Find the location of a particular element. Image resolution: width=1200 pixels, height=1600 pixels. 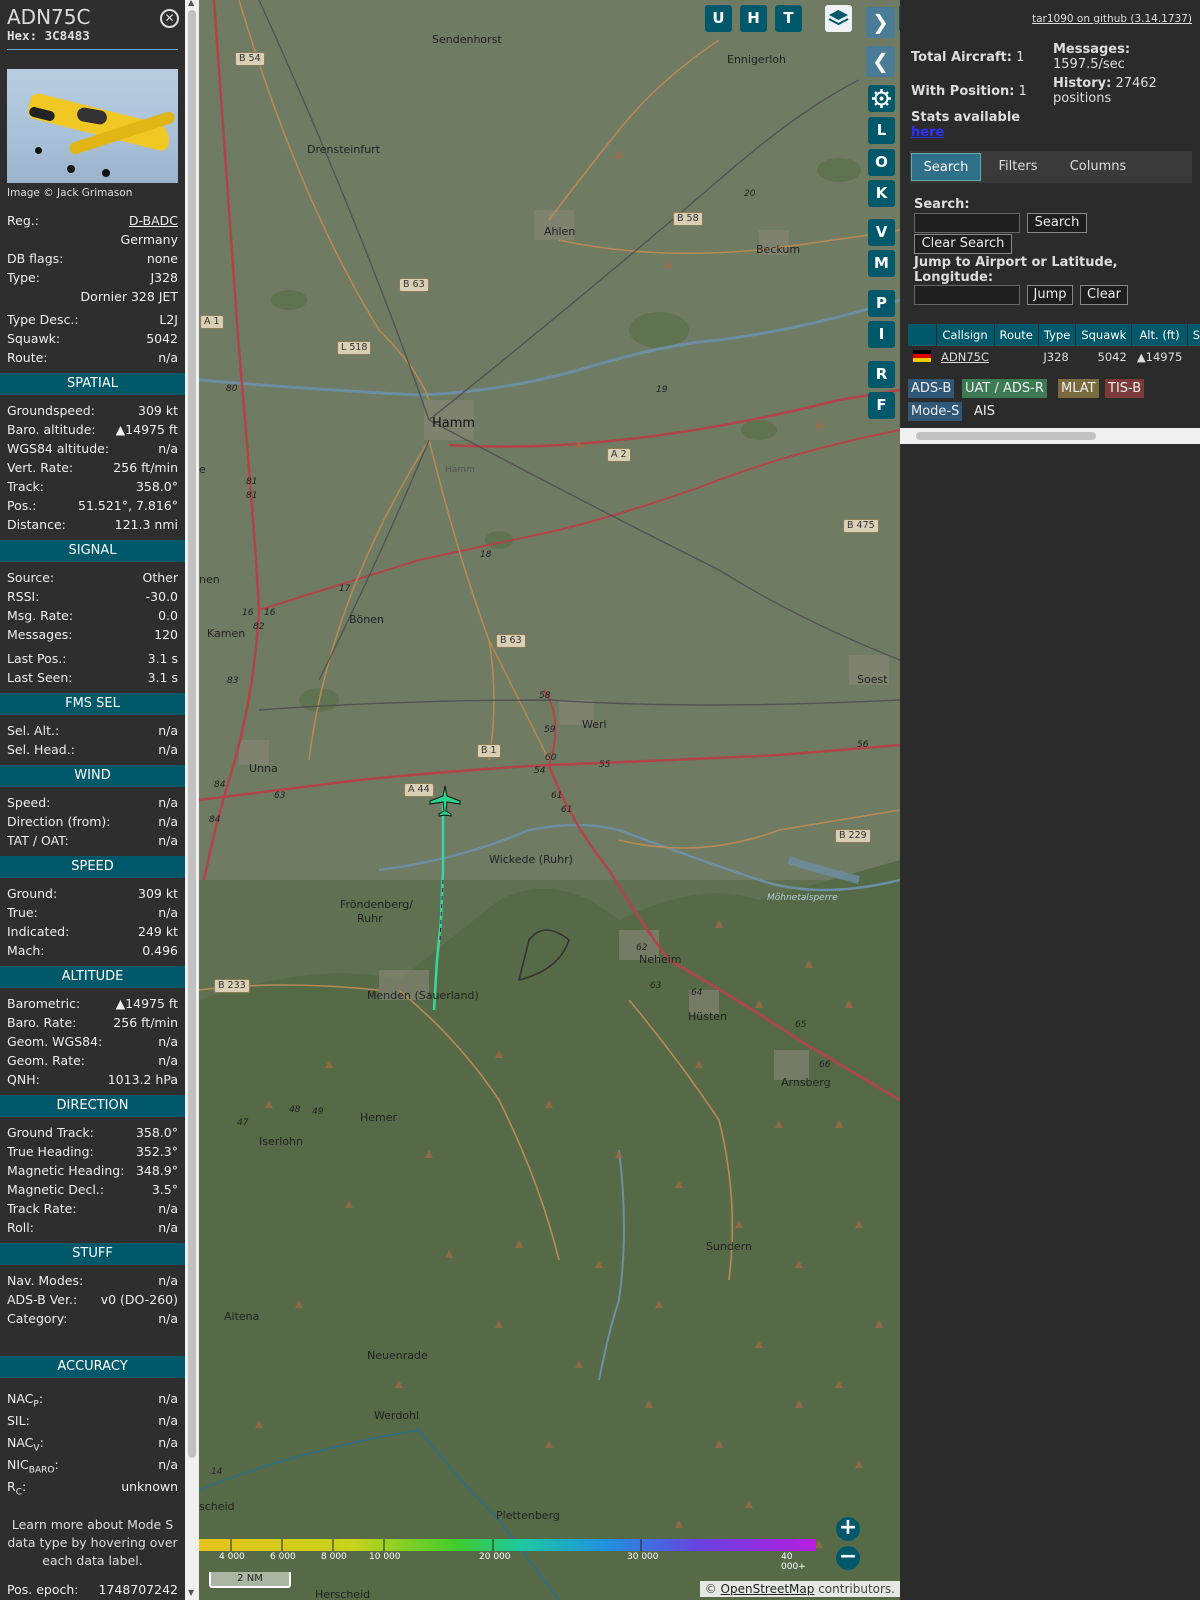

field-label: Ground Track: is located at coordinates (50, 1132).